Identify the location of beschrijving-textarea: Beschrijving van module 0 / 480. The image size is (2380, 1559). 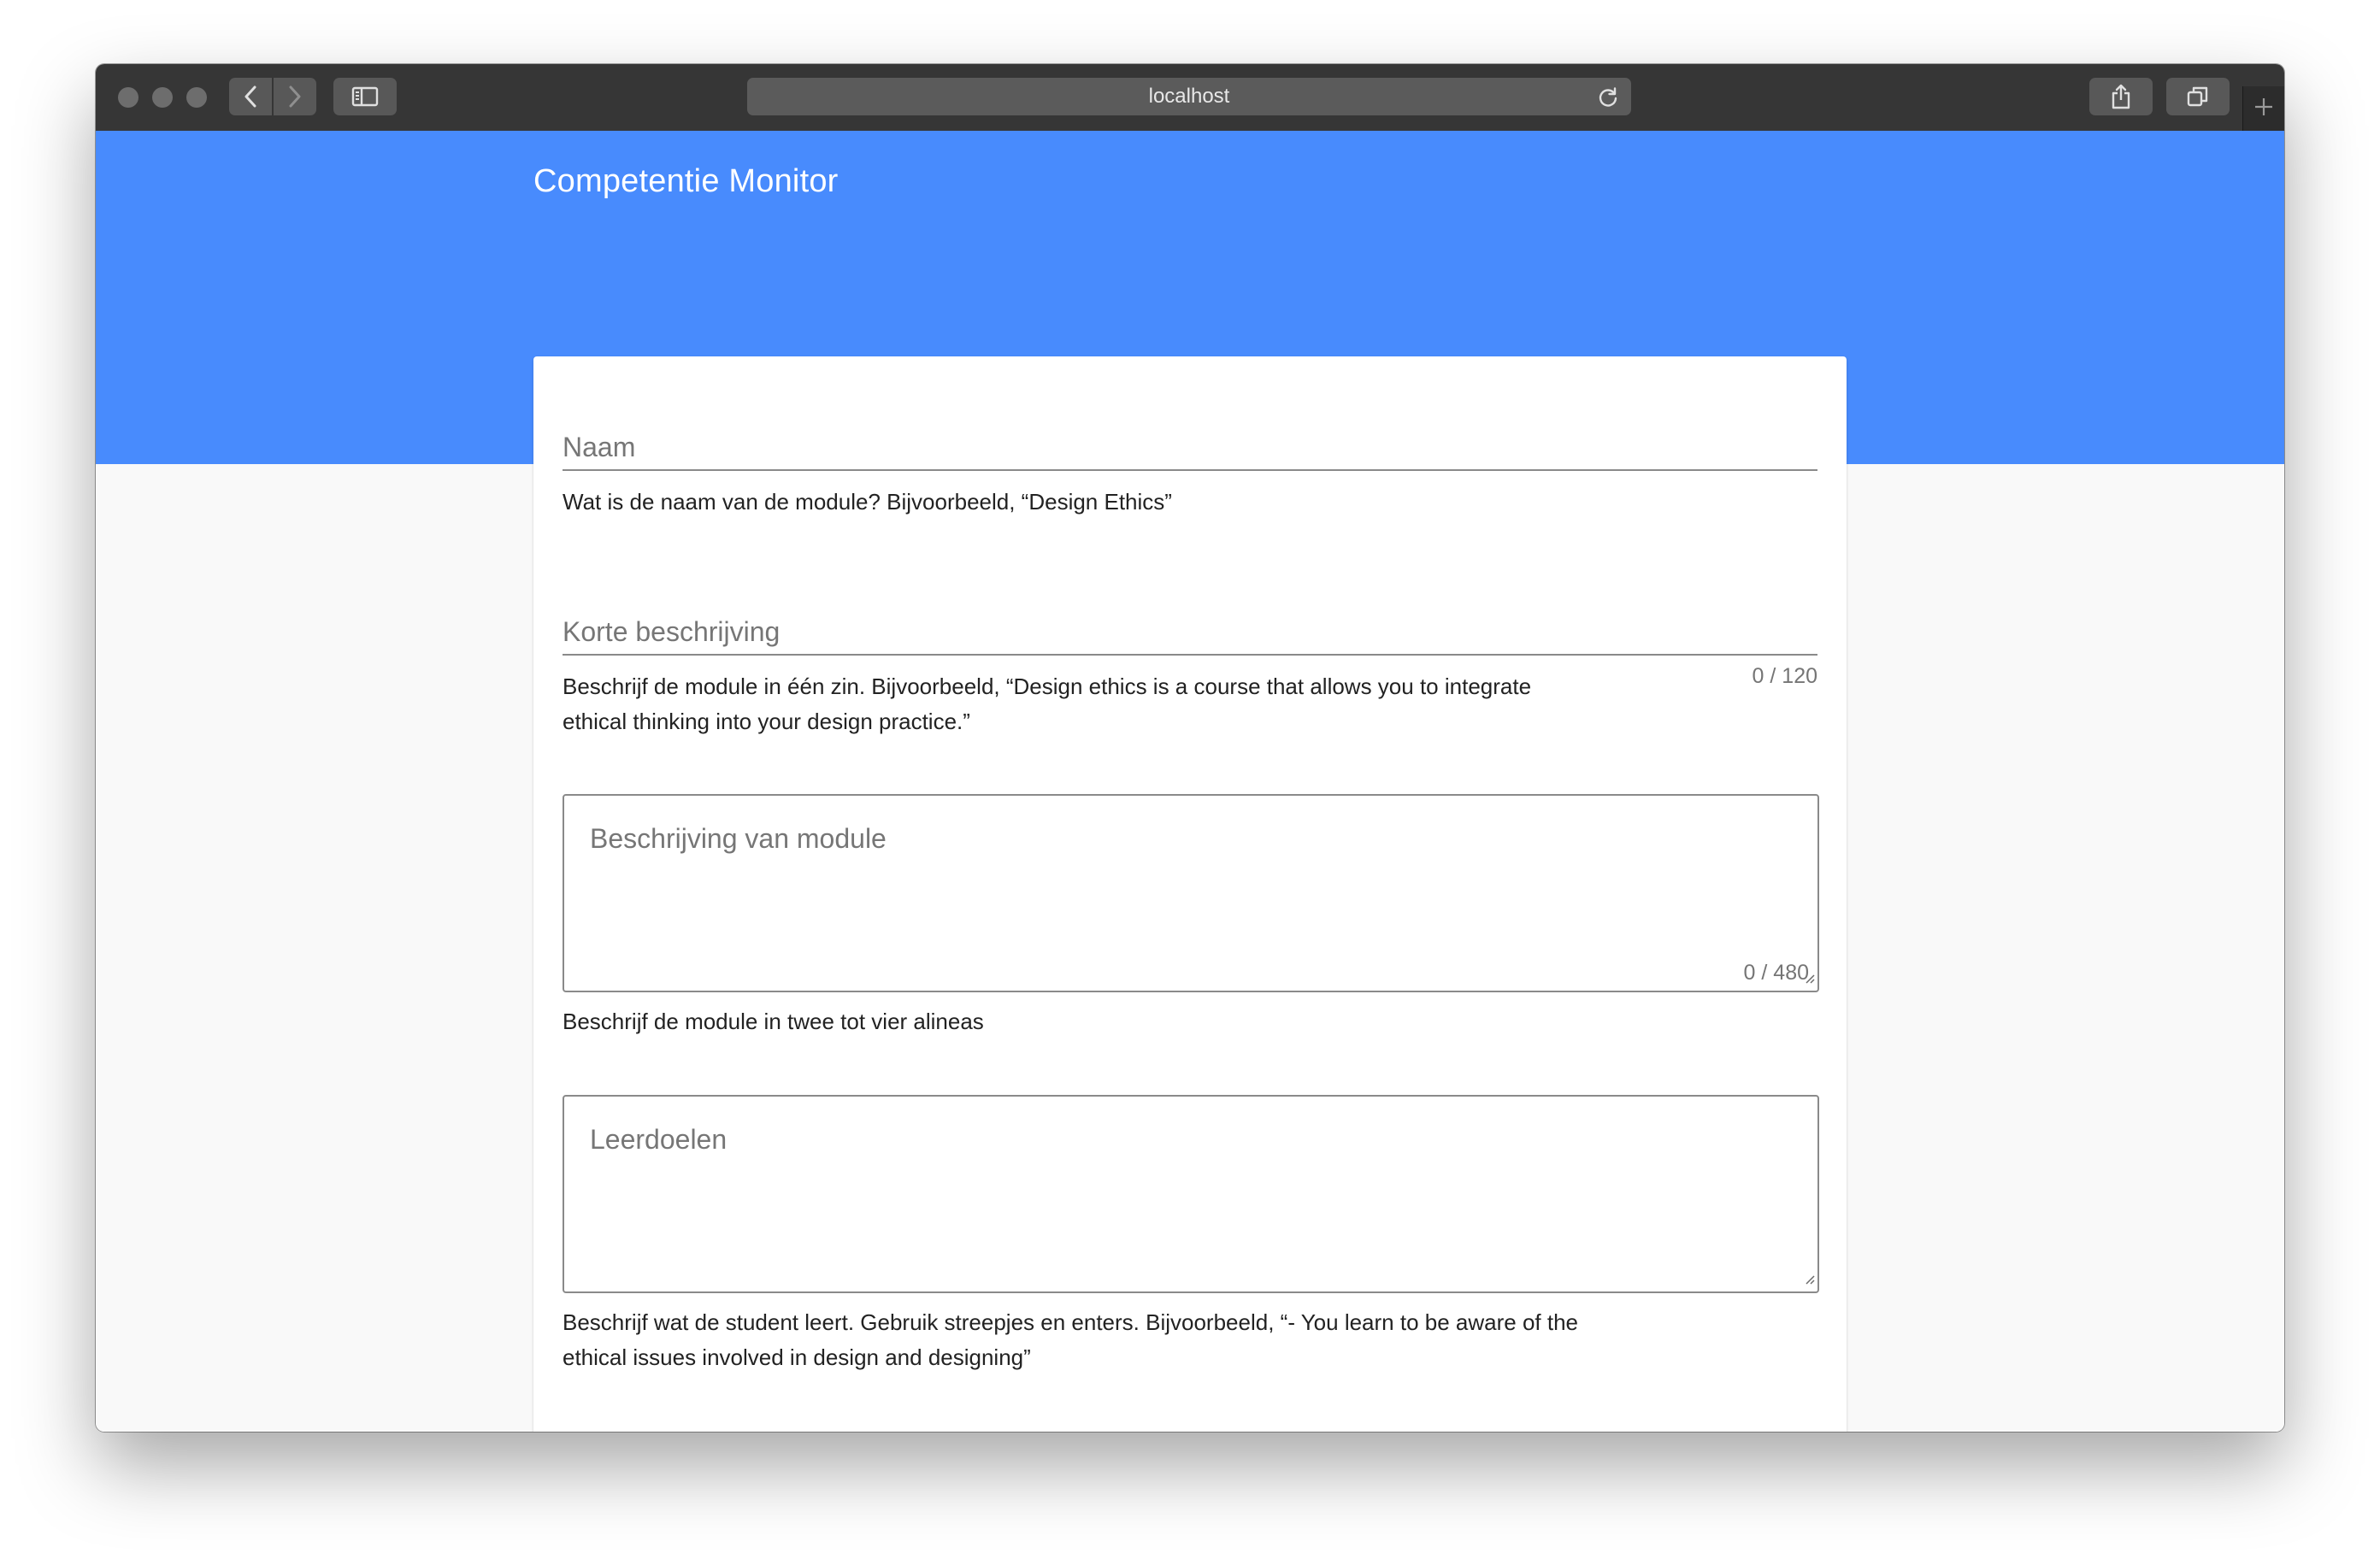
(1191, 893).